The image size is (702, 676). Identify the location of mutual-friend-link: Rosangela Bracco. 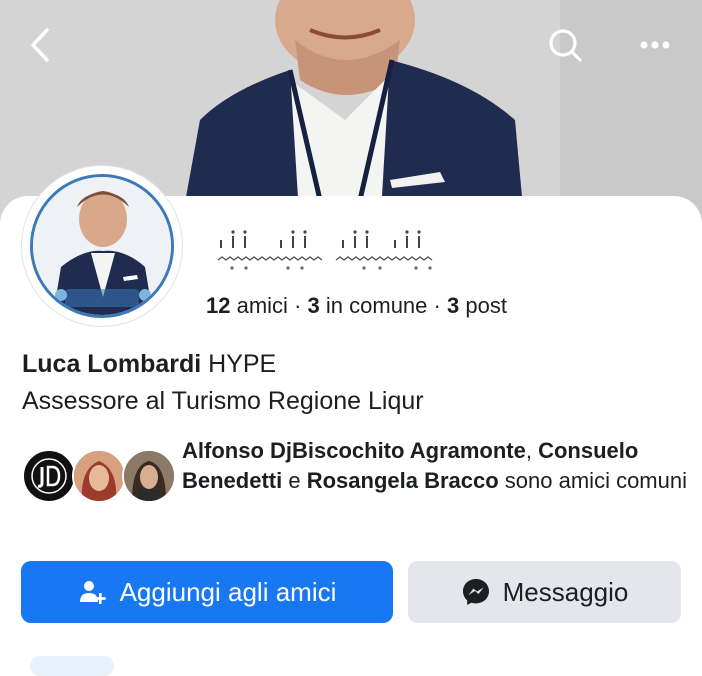
(403, 480).